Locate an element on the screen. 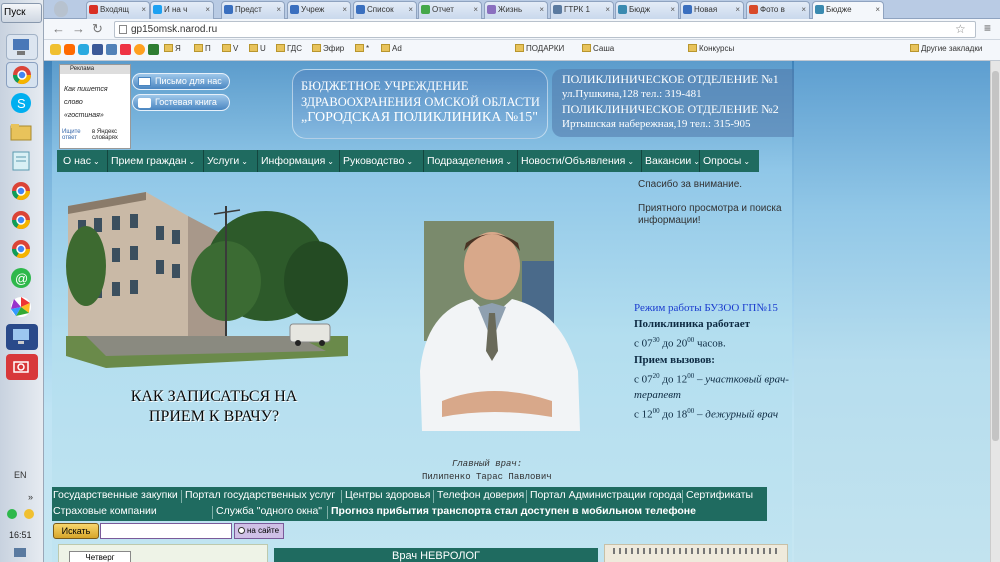  nav-item: Услуги ⌄ is located at coordinates (227, 161).